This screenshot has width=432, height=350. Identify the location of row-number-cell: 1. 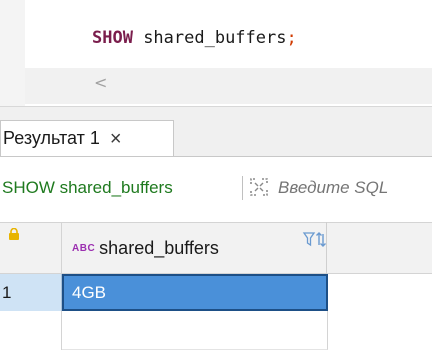
(31, 292).